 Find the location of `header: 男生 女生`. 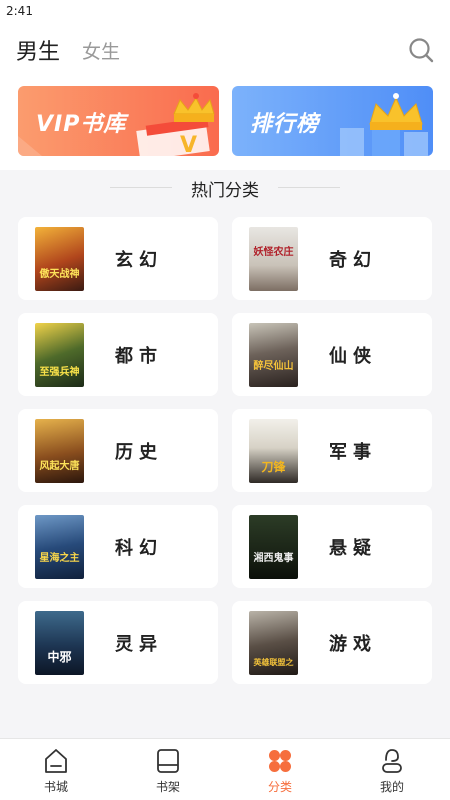

header: 男生 女生 is located at coordinates (225, 51).